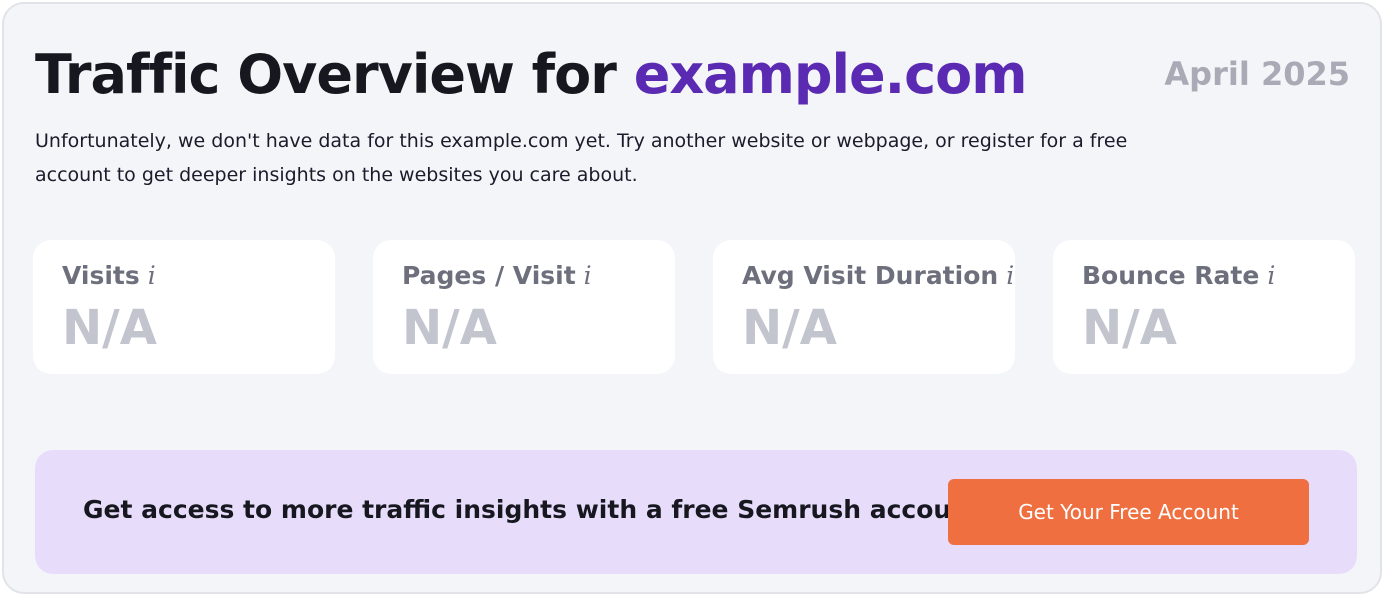 Image resolution: width=1386 pixels, height=598 pixels. I want to click on metric-label-row: Visits i, so click(109, 276).